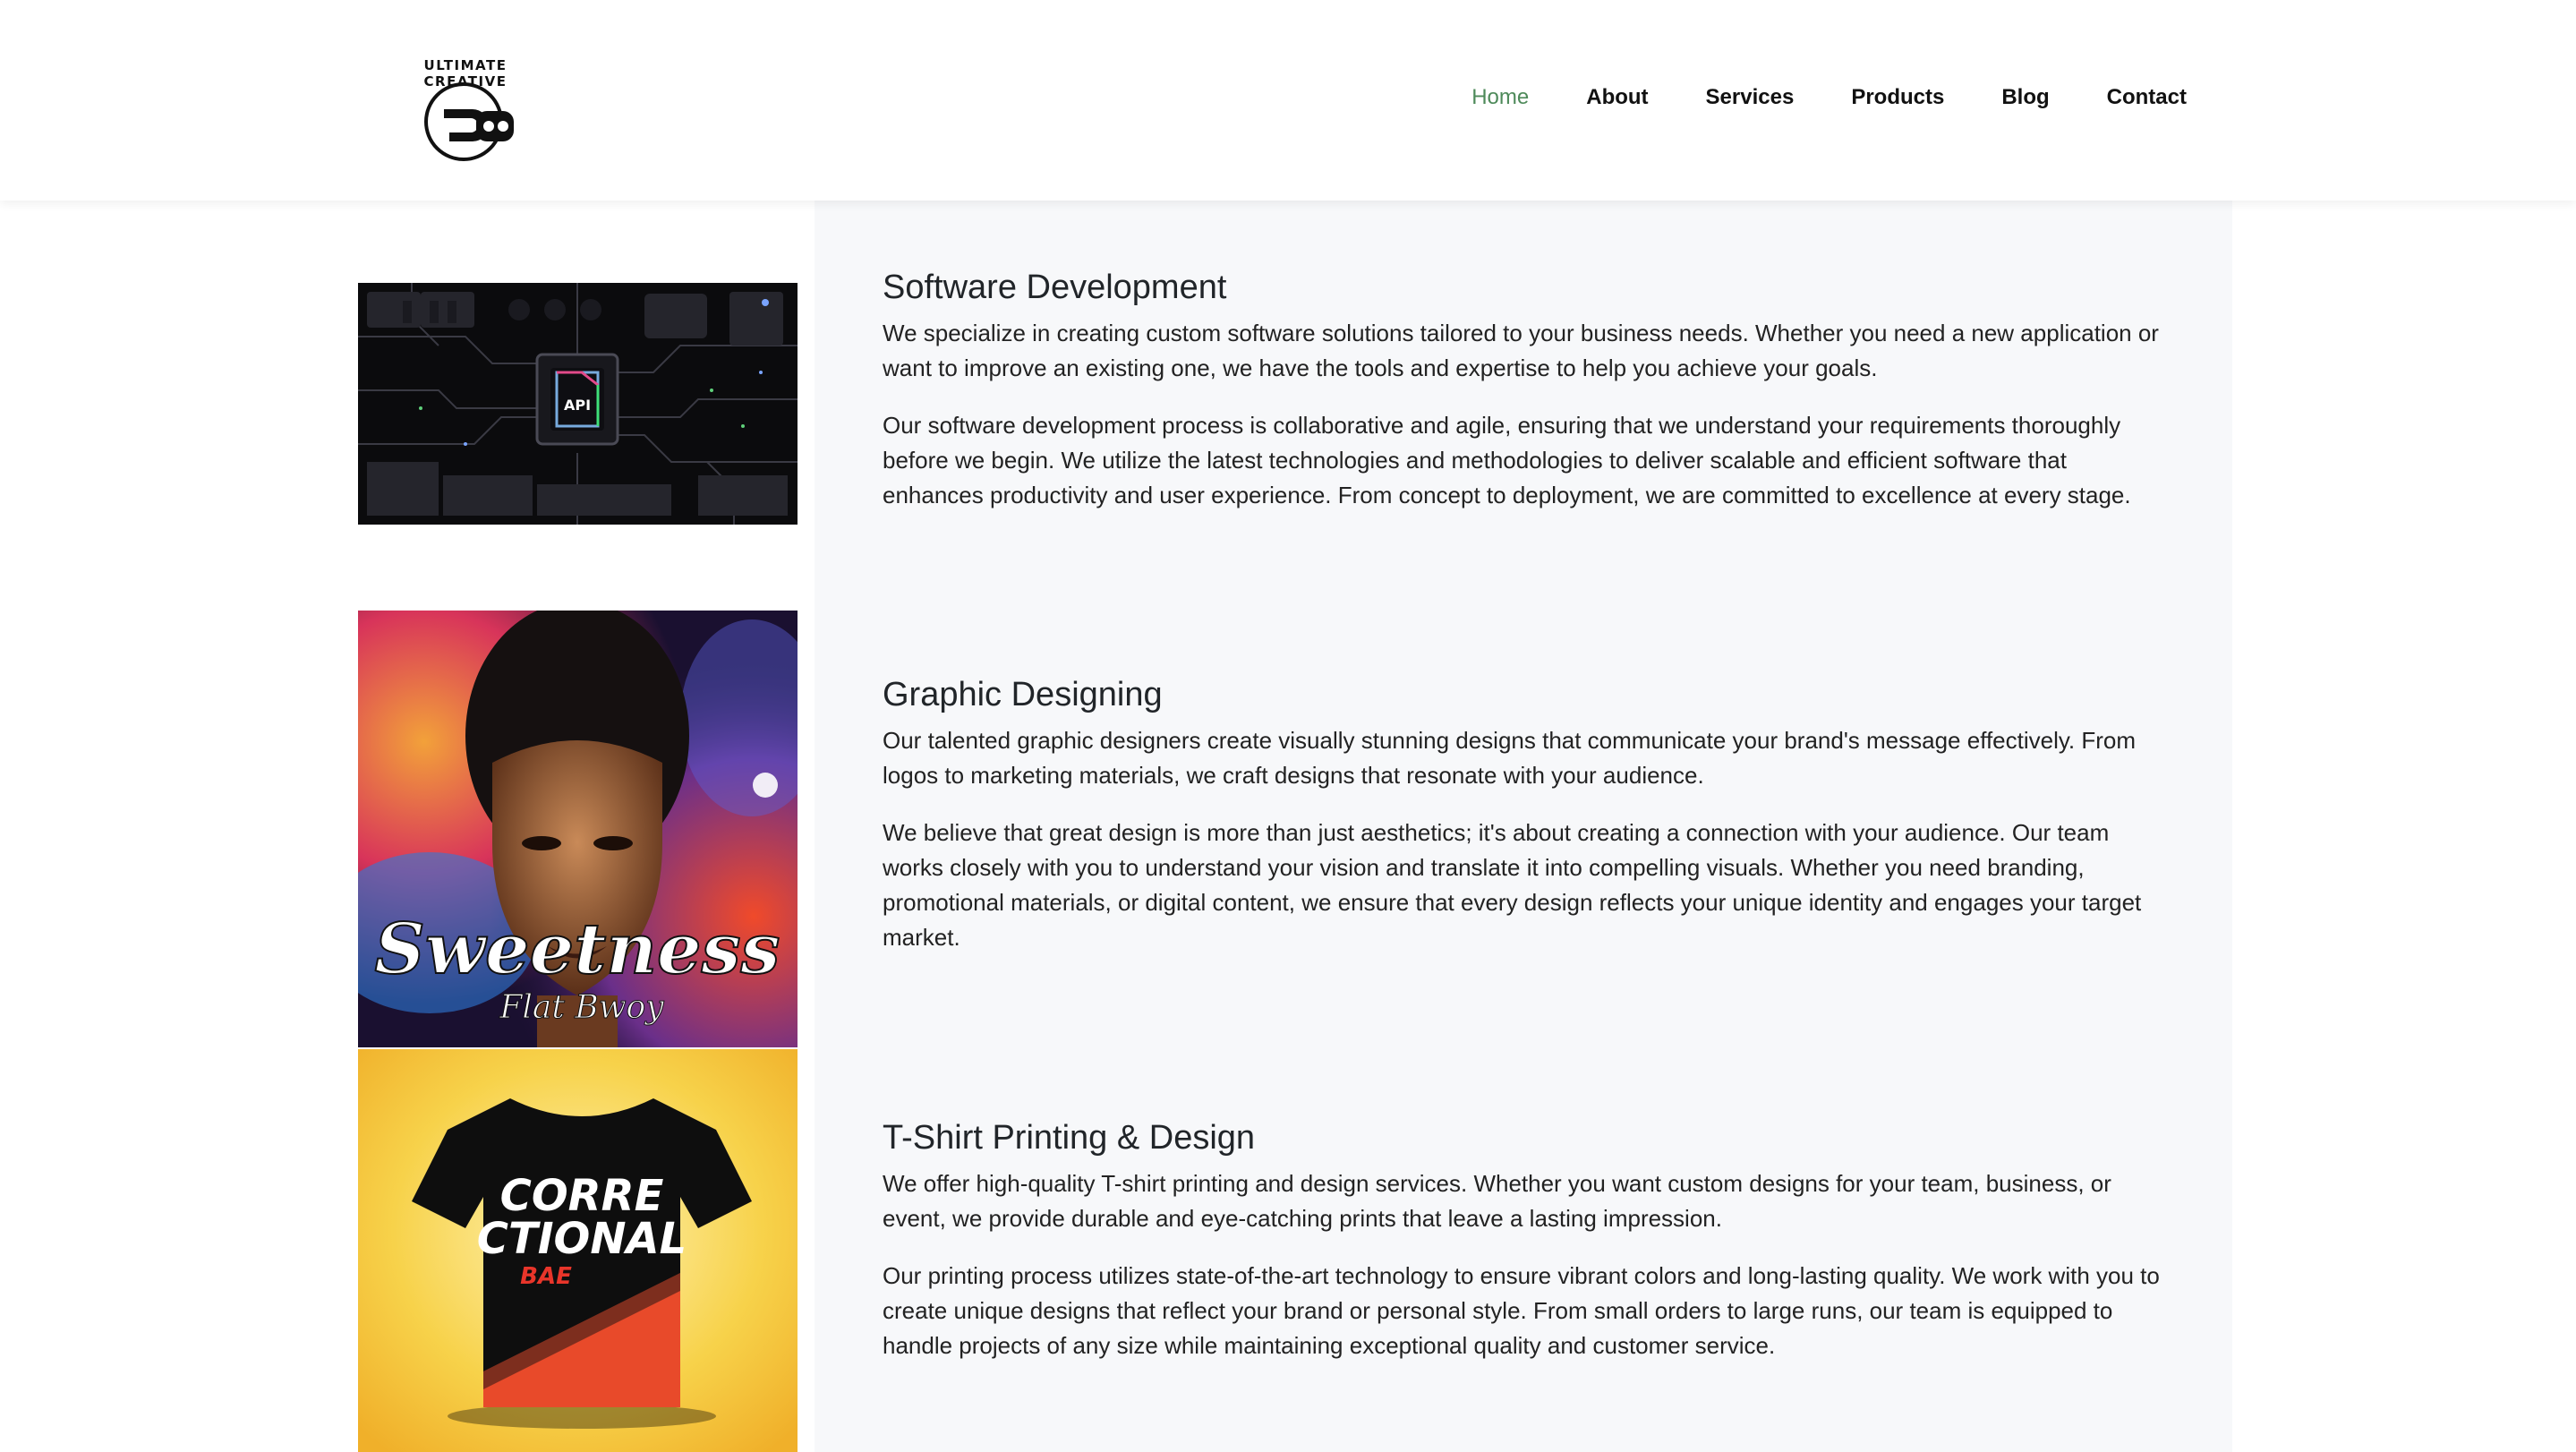  Describe the element at coordinates (1069, 1138) in the screenshot. I see `service-title: T-Shirt Printing & Design` at that location.